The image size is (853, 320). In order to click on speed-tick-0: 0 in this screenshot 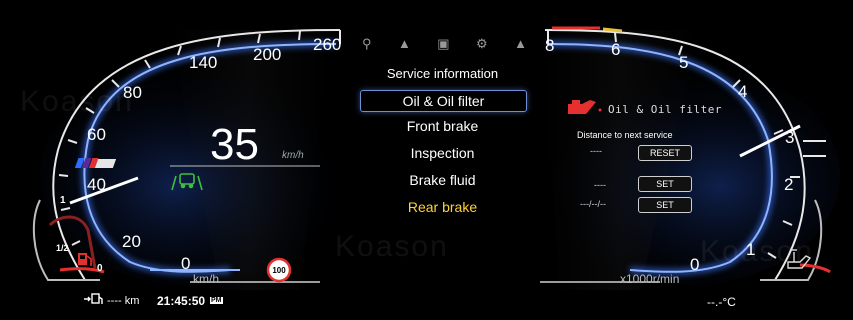, I will do `click(186, 263)`.